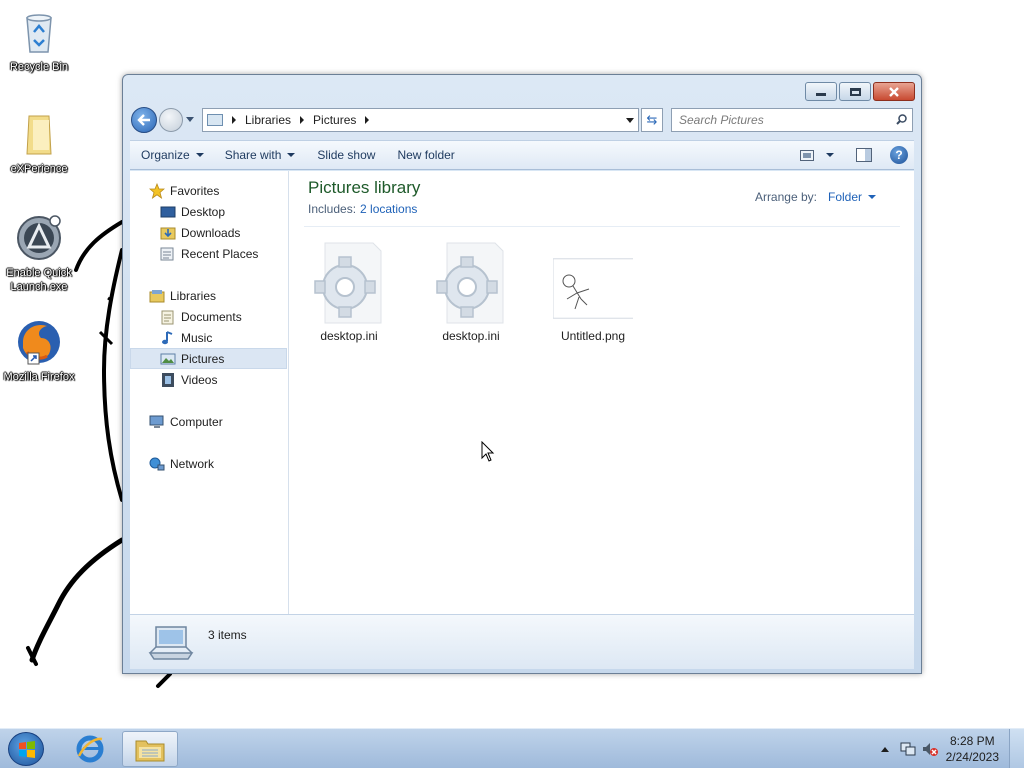 This screenshot has width=1024, height=768. Describe the element at coordinates (930, 749) in the screenshot. I see `volume-muted-icon` at that location.